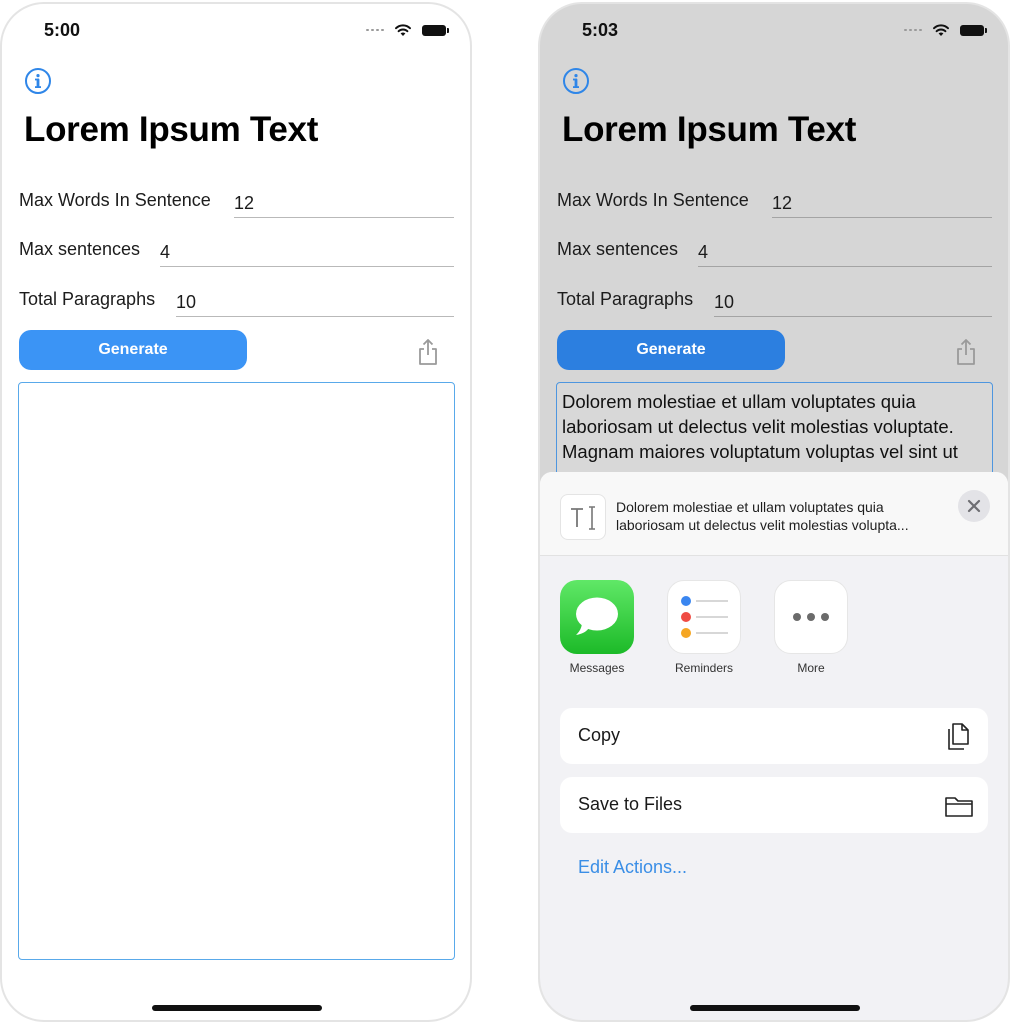 This screenshot has height=1024, width=1016. I want to click on close-button, so click(974, 506).